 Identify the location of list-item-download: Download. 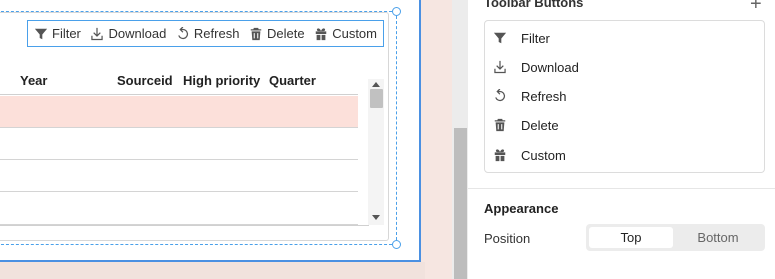
(536, 67).